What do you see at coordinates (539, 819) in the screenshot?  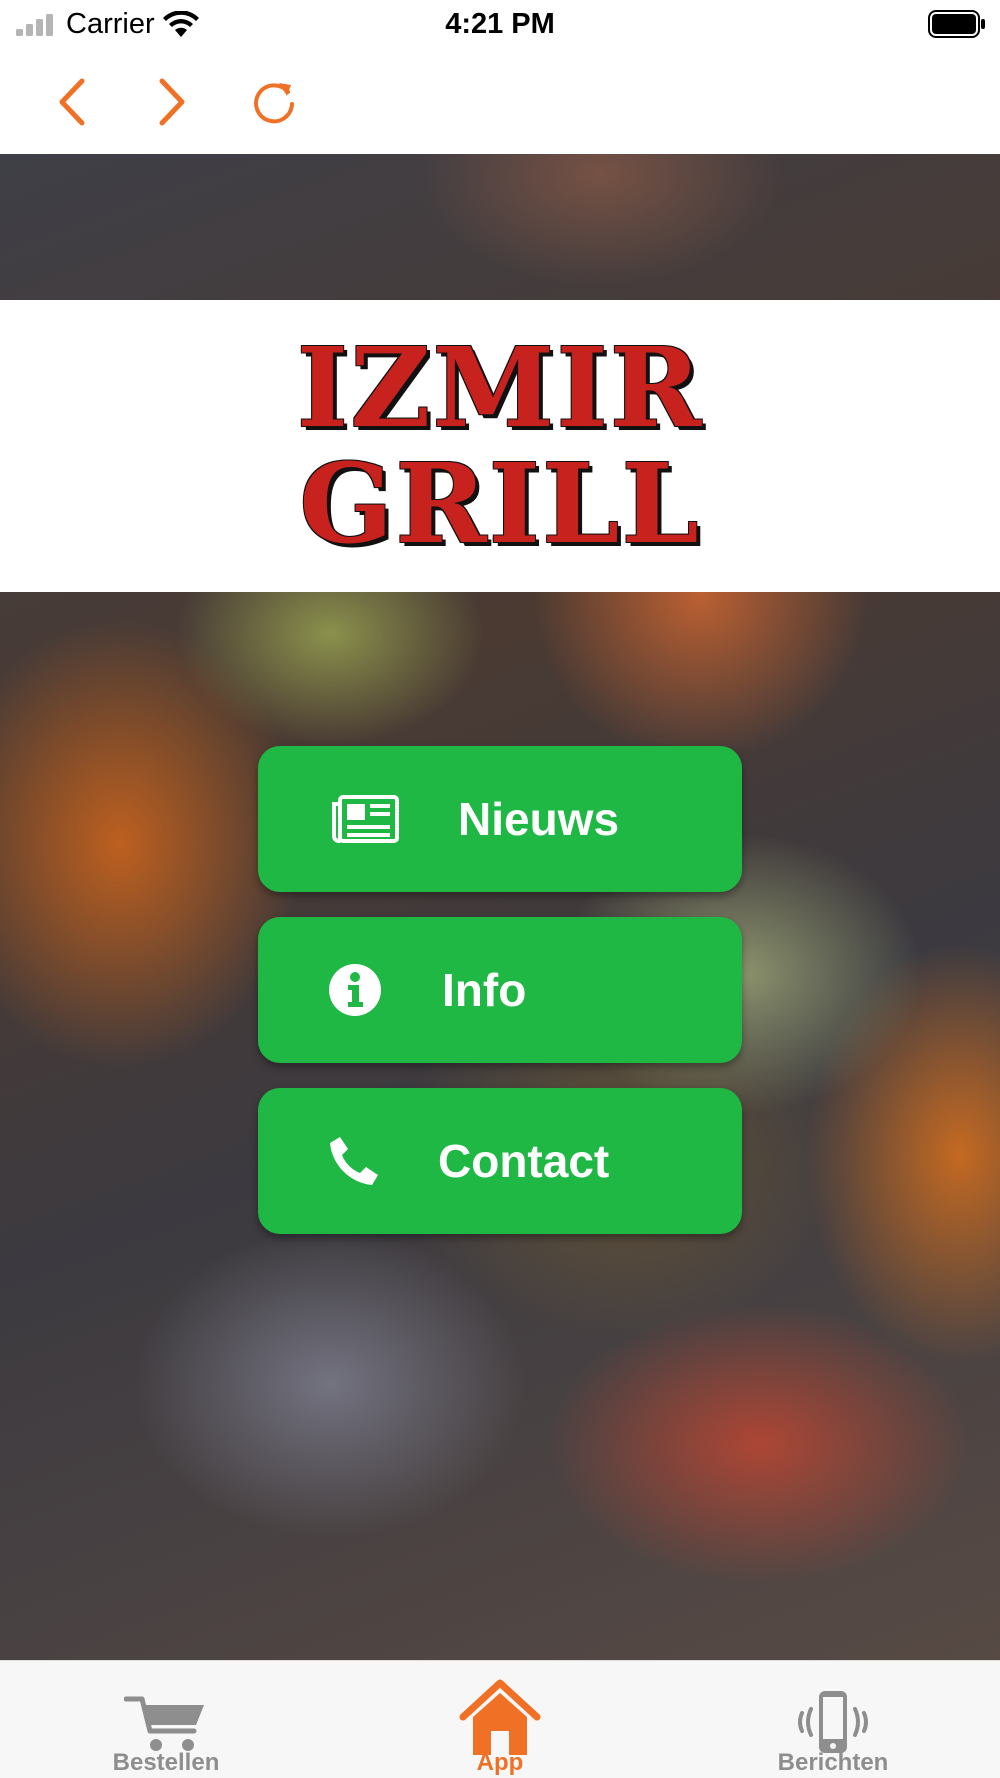 I see `nieuws-label: Nieuws` at bounding box center [539, 819].